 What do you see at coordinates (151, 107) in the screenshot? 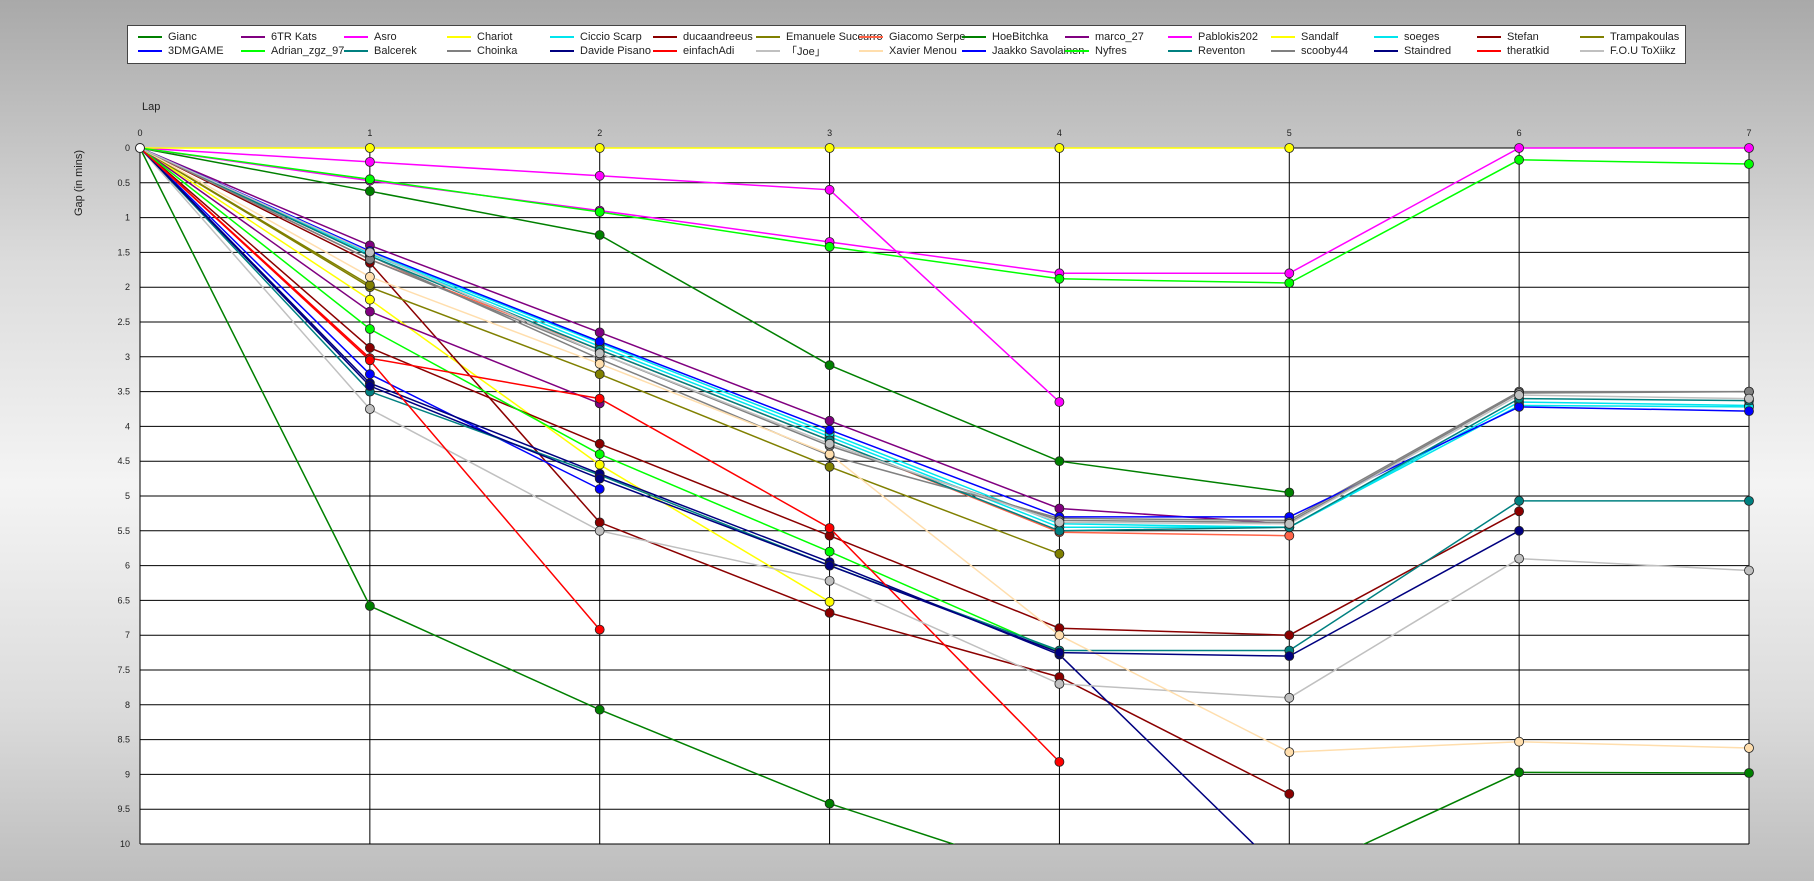
I see `x-axis-label: Lap` at bounding box center [151, 107].